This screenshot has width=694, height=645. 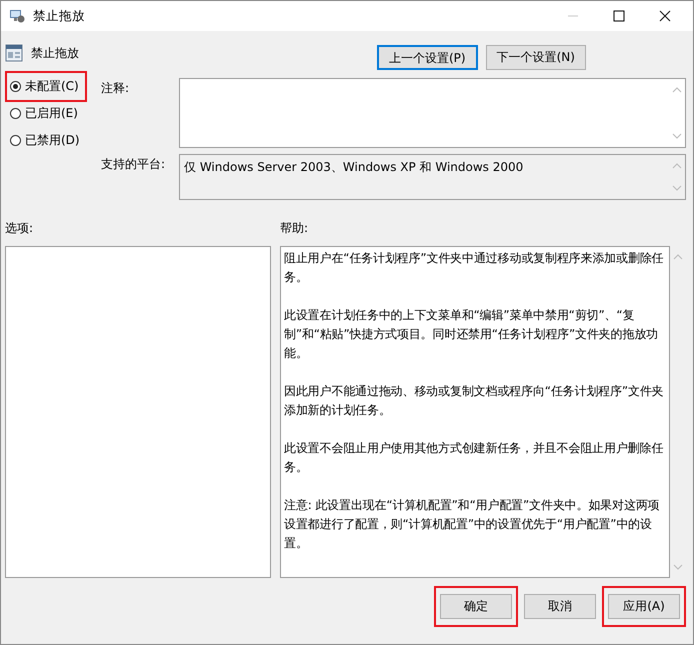 What do you see at coordinates (476, 606) in the screenshot?
I see `dialog-button: 确定` at bounding box center [476, 606].